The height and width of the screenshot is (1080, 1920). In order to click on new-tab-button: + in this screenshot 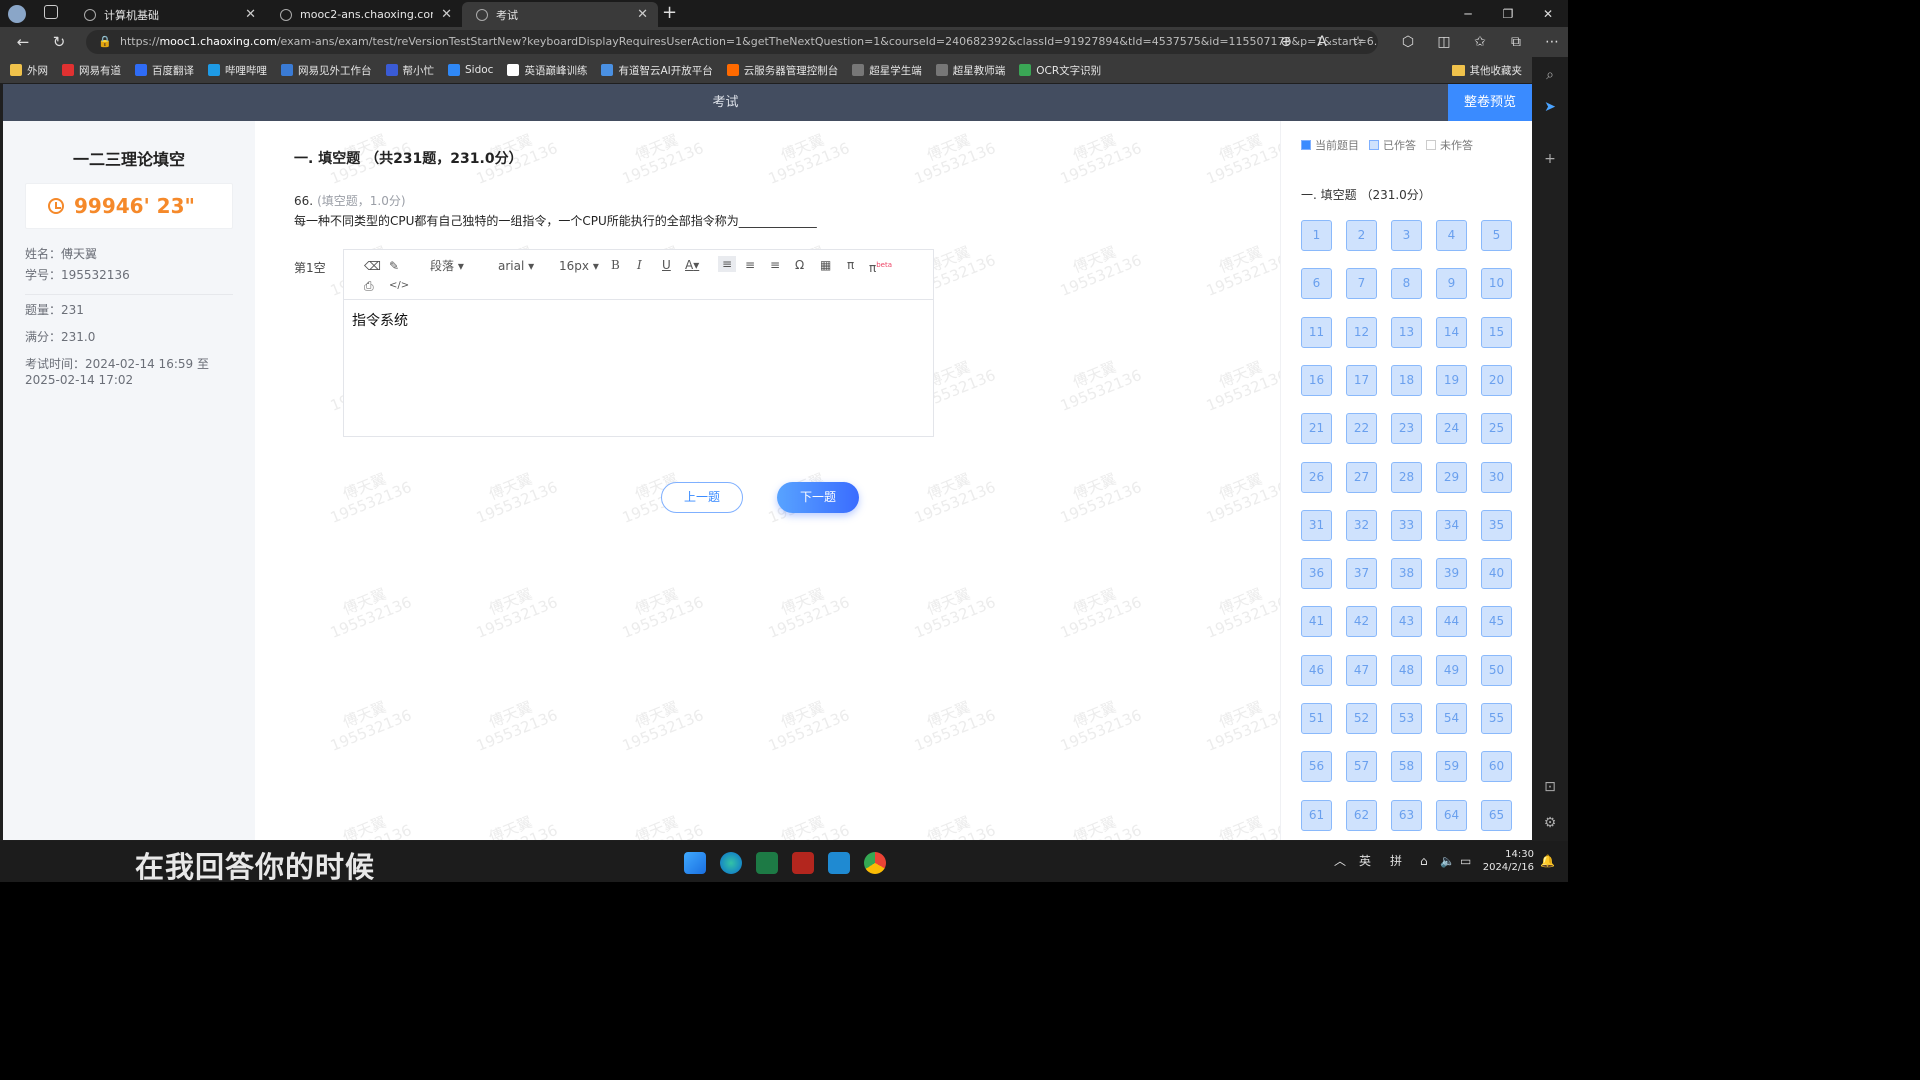, I will do `click(669, 12)`.